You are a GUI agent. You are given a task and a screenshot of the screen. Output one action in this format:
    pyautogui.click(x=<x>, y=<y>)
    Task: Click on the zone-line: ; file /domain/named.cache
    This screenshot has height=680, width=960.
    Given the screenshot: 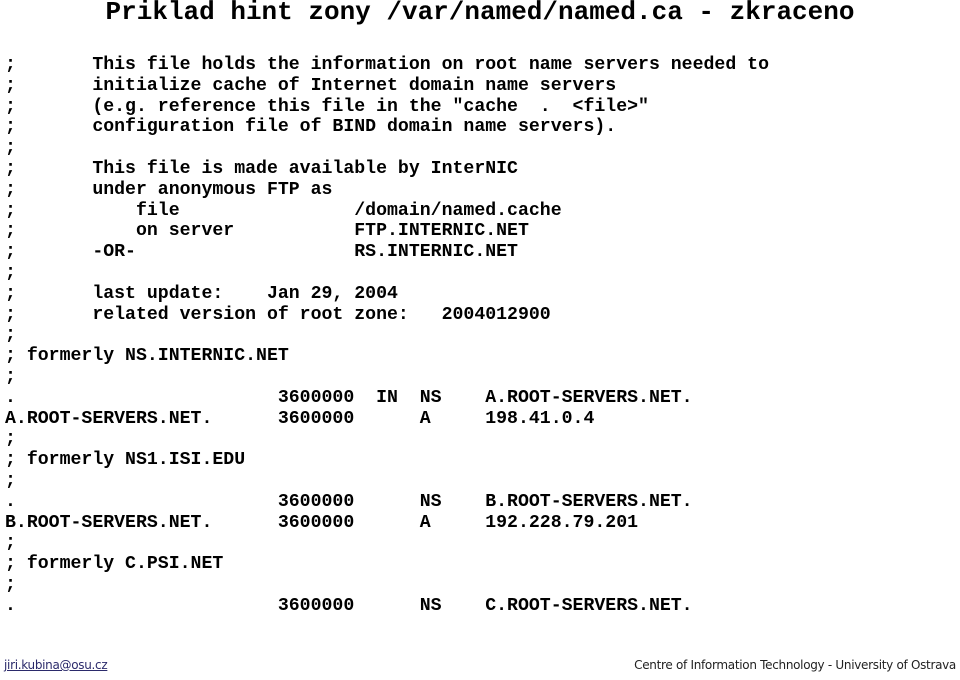 What is the action you would take?
    pyautogui.click(x=283, y=210)
    